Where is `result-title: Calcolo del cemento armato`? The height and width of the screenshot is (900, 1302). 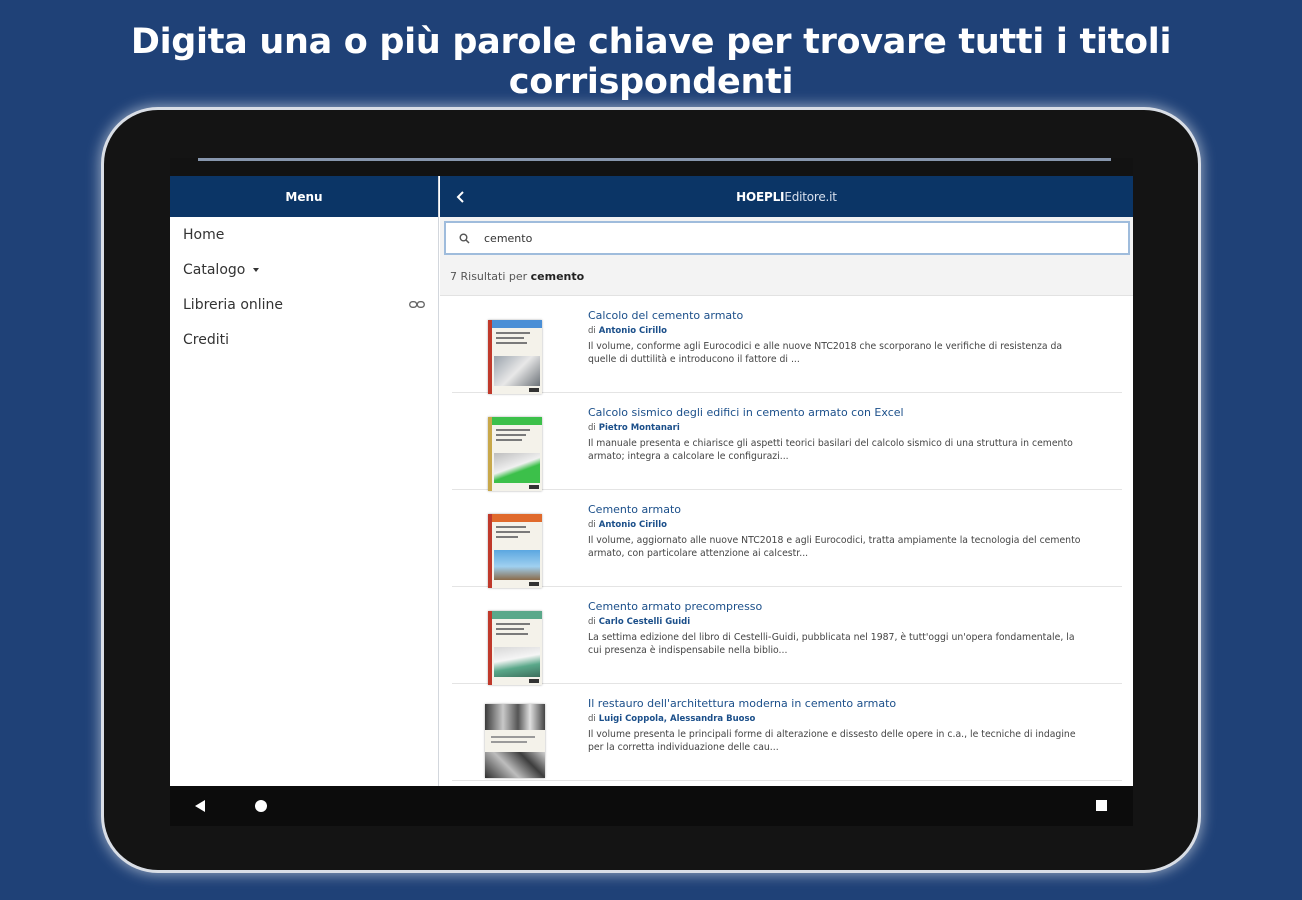
result-title: Calcolo del cemento armato is located at coordinates (665, 315).